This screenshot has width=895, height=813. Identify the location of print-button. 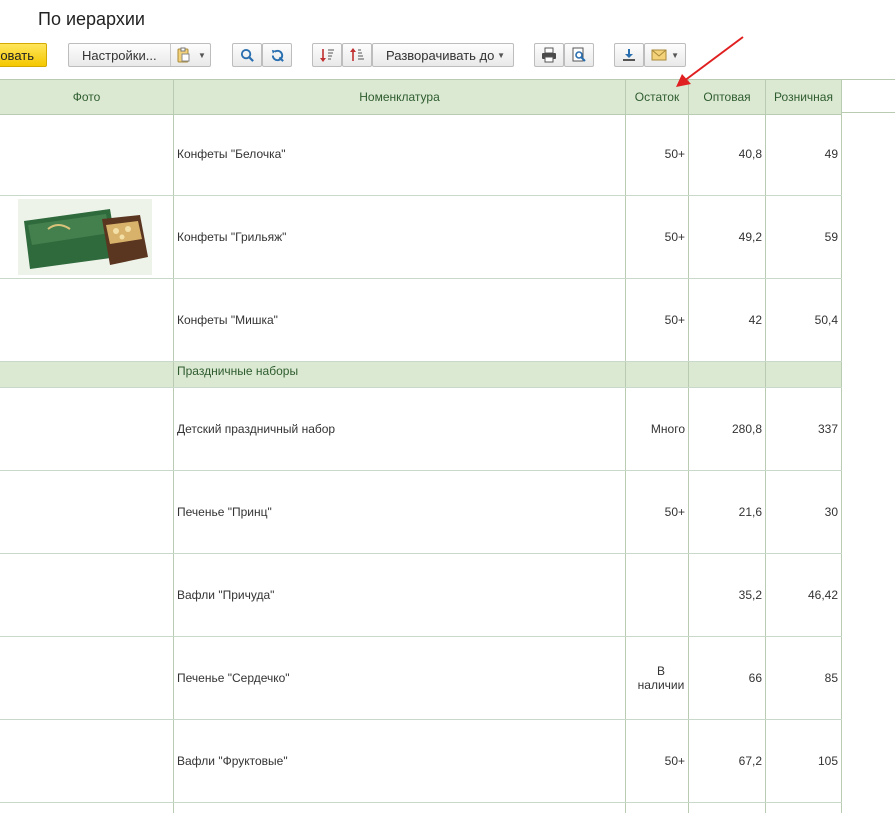
(549, 55).